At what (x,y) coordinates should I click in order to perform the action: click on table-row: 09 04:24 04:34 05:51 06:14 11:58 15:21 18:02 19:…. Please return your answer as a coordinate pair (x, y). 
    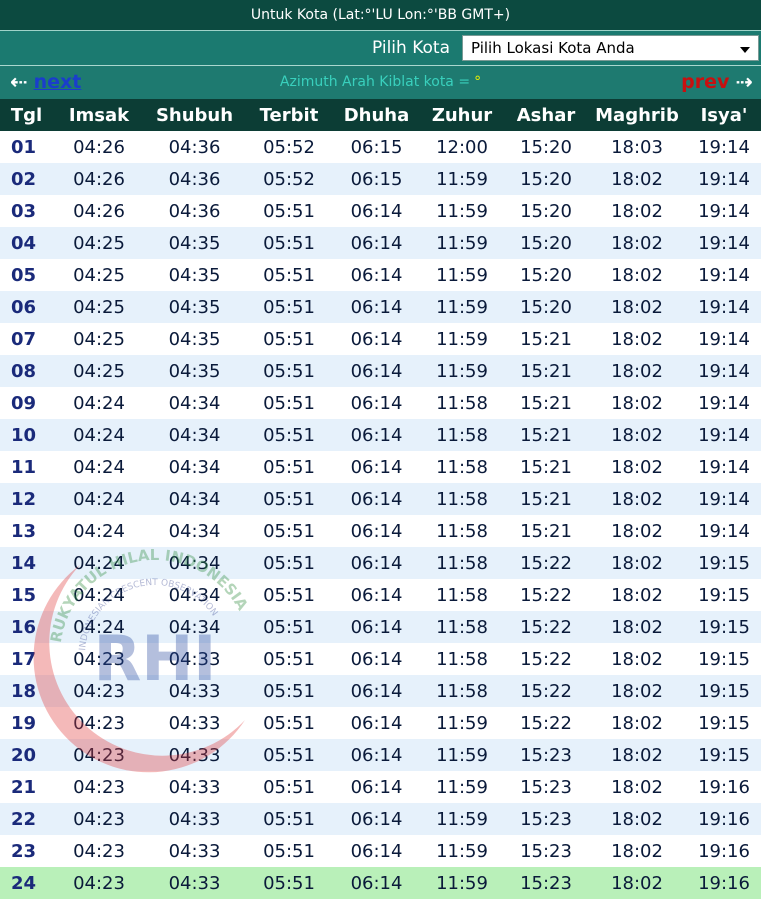
    Looking at the image, I should click on (380, 403).